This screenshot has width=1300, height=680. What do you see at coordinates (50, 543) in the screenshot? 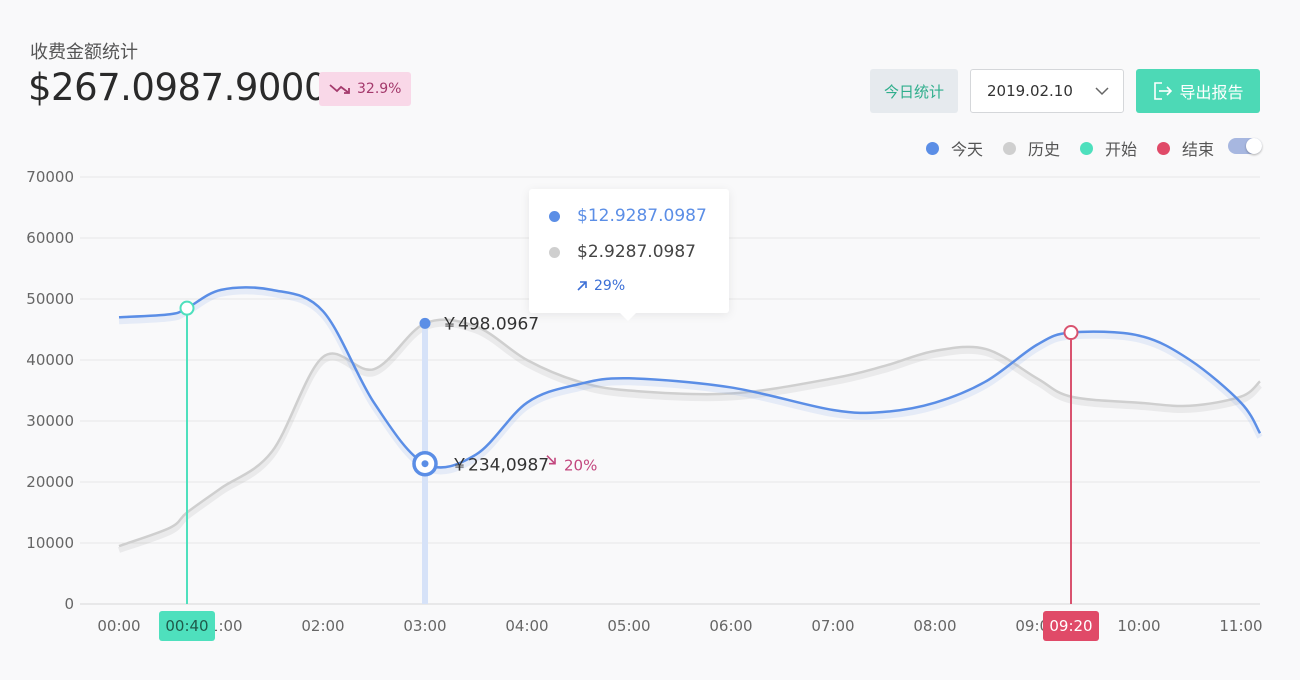
I see `y-tick-label: 10000` at bounding box center [50, 543].